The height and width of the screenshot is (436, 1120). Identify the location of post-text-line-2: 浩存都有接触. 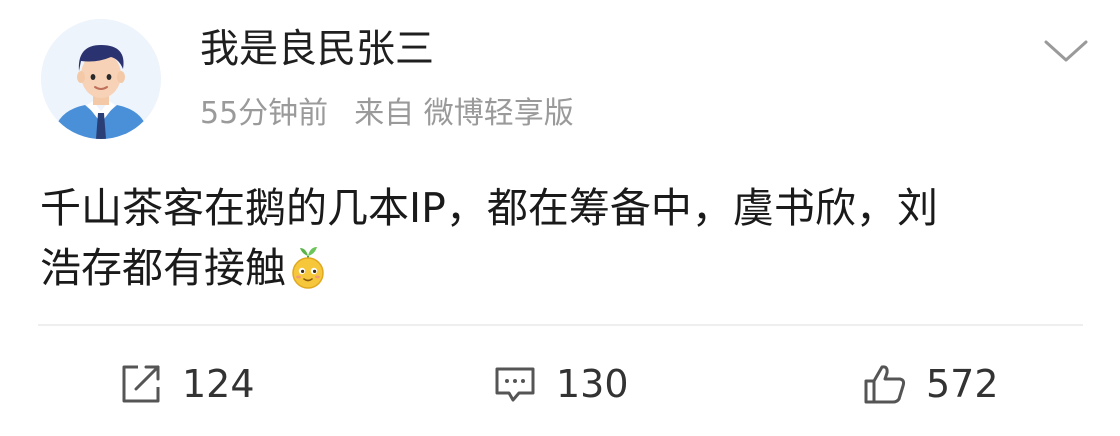
(570, 268).